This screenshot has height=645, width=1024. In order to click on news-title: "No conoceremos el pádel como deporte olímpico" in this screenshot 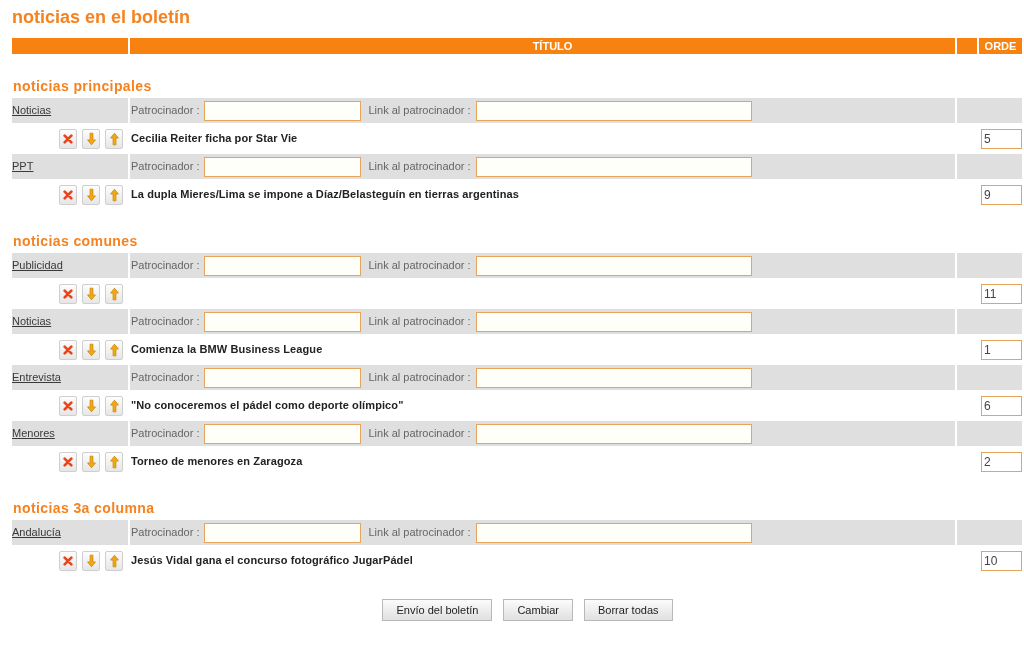, I will do `click(267, 406)`.